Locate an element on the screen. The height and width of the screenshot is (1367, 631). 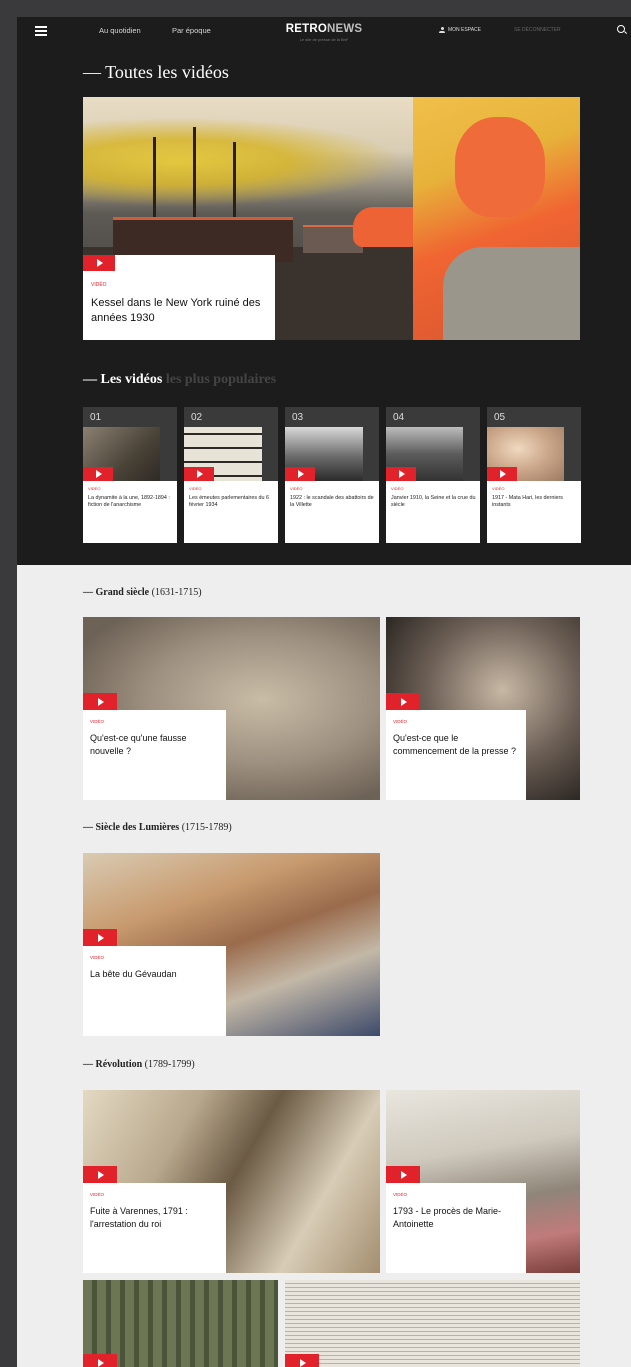
section-years: (1789-1799) is located at coordinates (168, 1064).